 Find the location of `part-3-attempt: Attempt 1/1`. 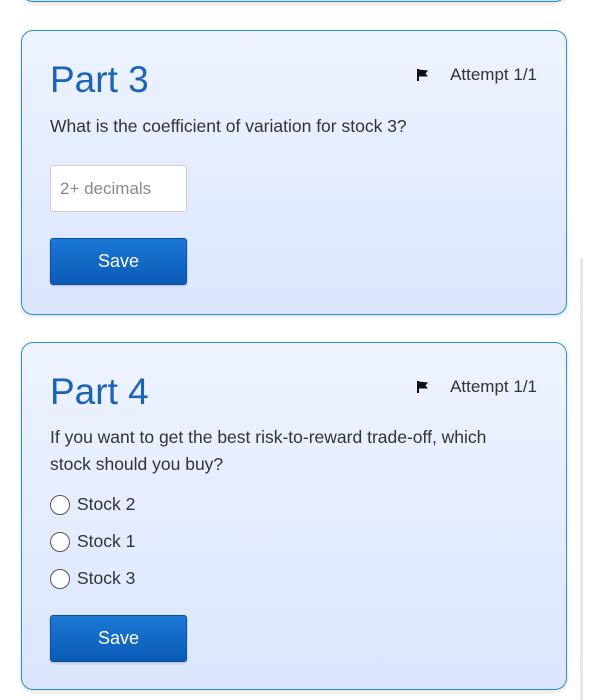

part-3-attempt: Attempt 1/1 is located at coordinates (476, 75).